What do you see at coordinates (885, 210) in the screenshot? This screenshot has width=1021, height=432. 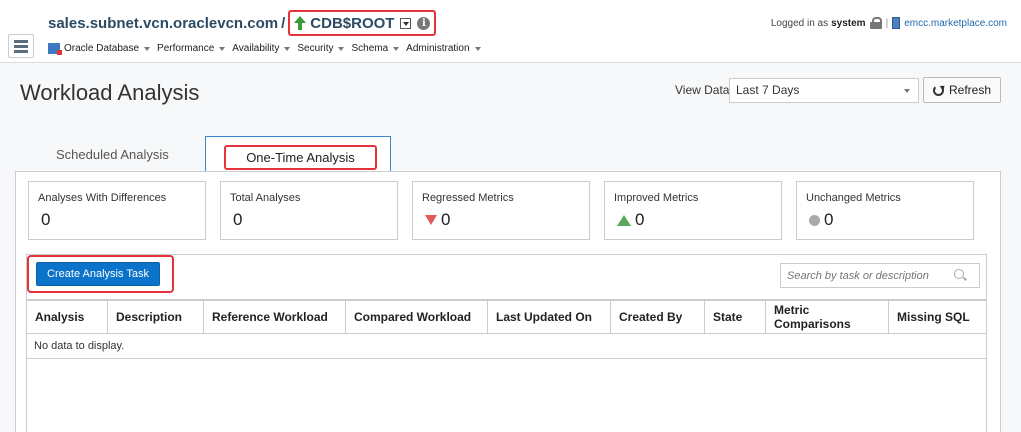 I see `metric-card-unchanged-metrics: Unchanged Metrics 0` at bounding box center [885, 210].